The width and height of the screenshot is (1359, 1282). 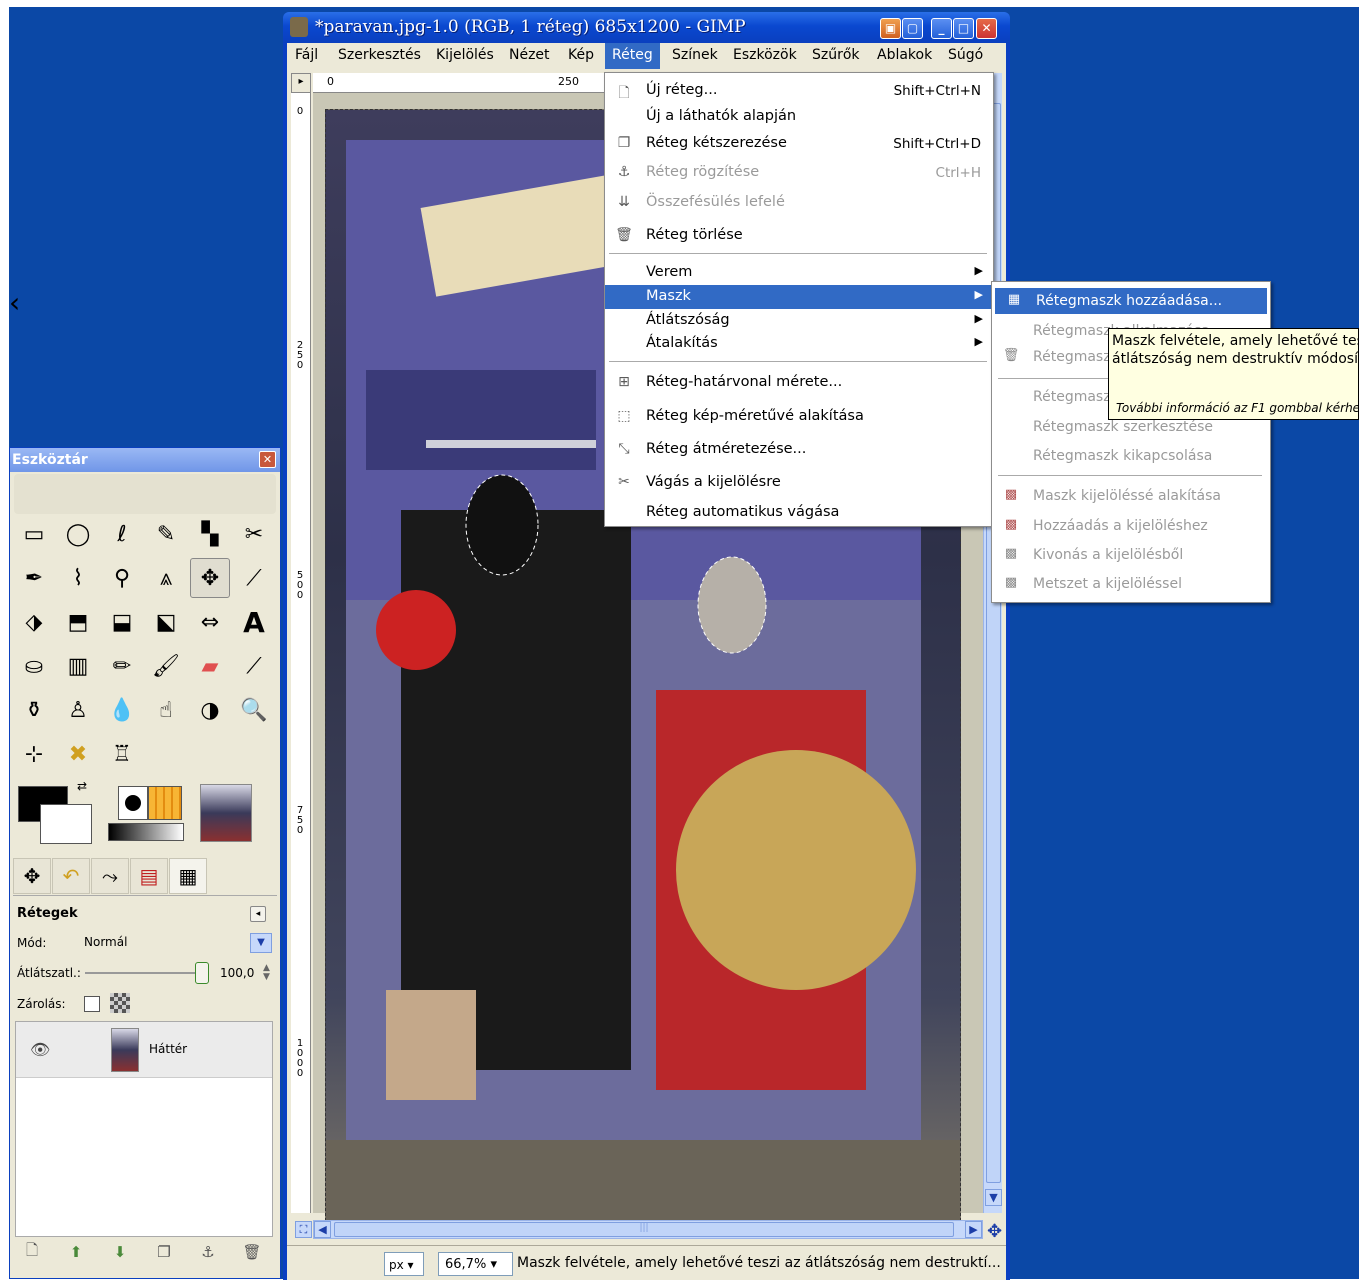 What do you see at coordinates (166, 666) in the screenshot?
I see `paintbrush-icon: 🖌` at bounding box center [166, 666].